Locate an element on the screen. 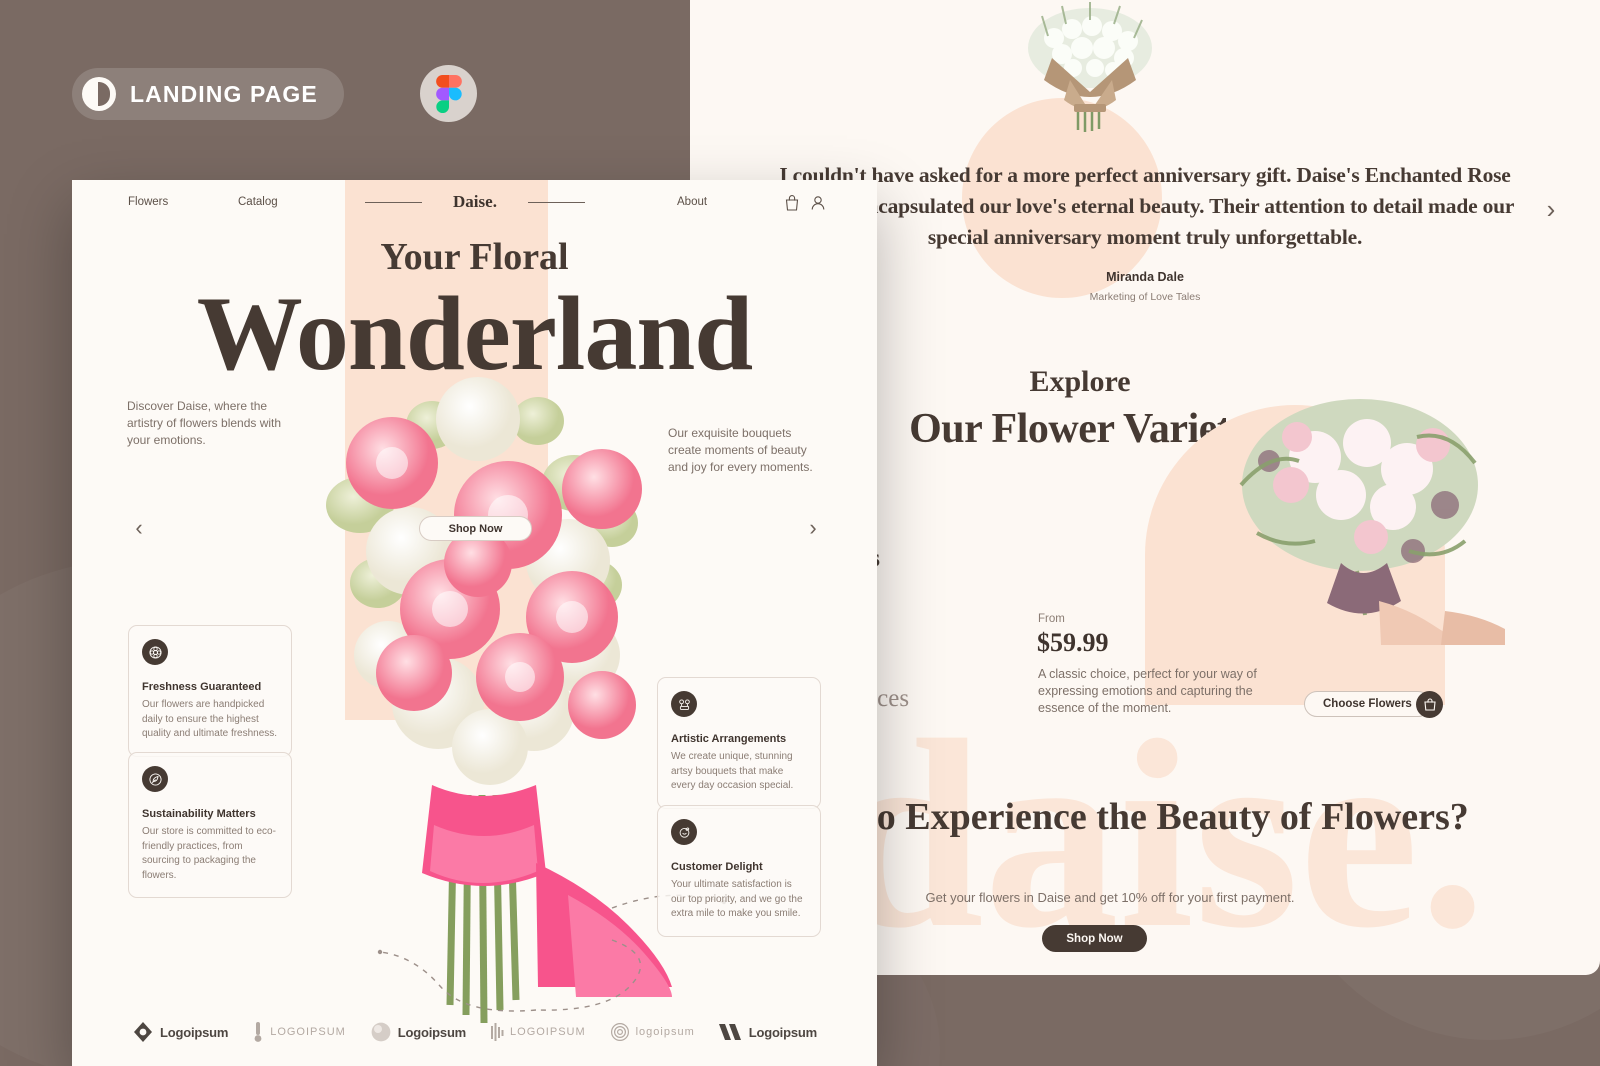 The image size is (1600, 1066). sphere-mark-icon is located at coordinates (381, 1032).